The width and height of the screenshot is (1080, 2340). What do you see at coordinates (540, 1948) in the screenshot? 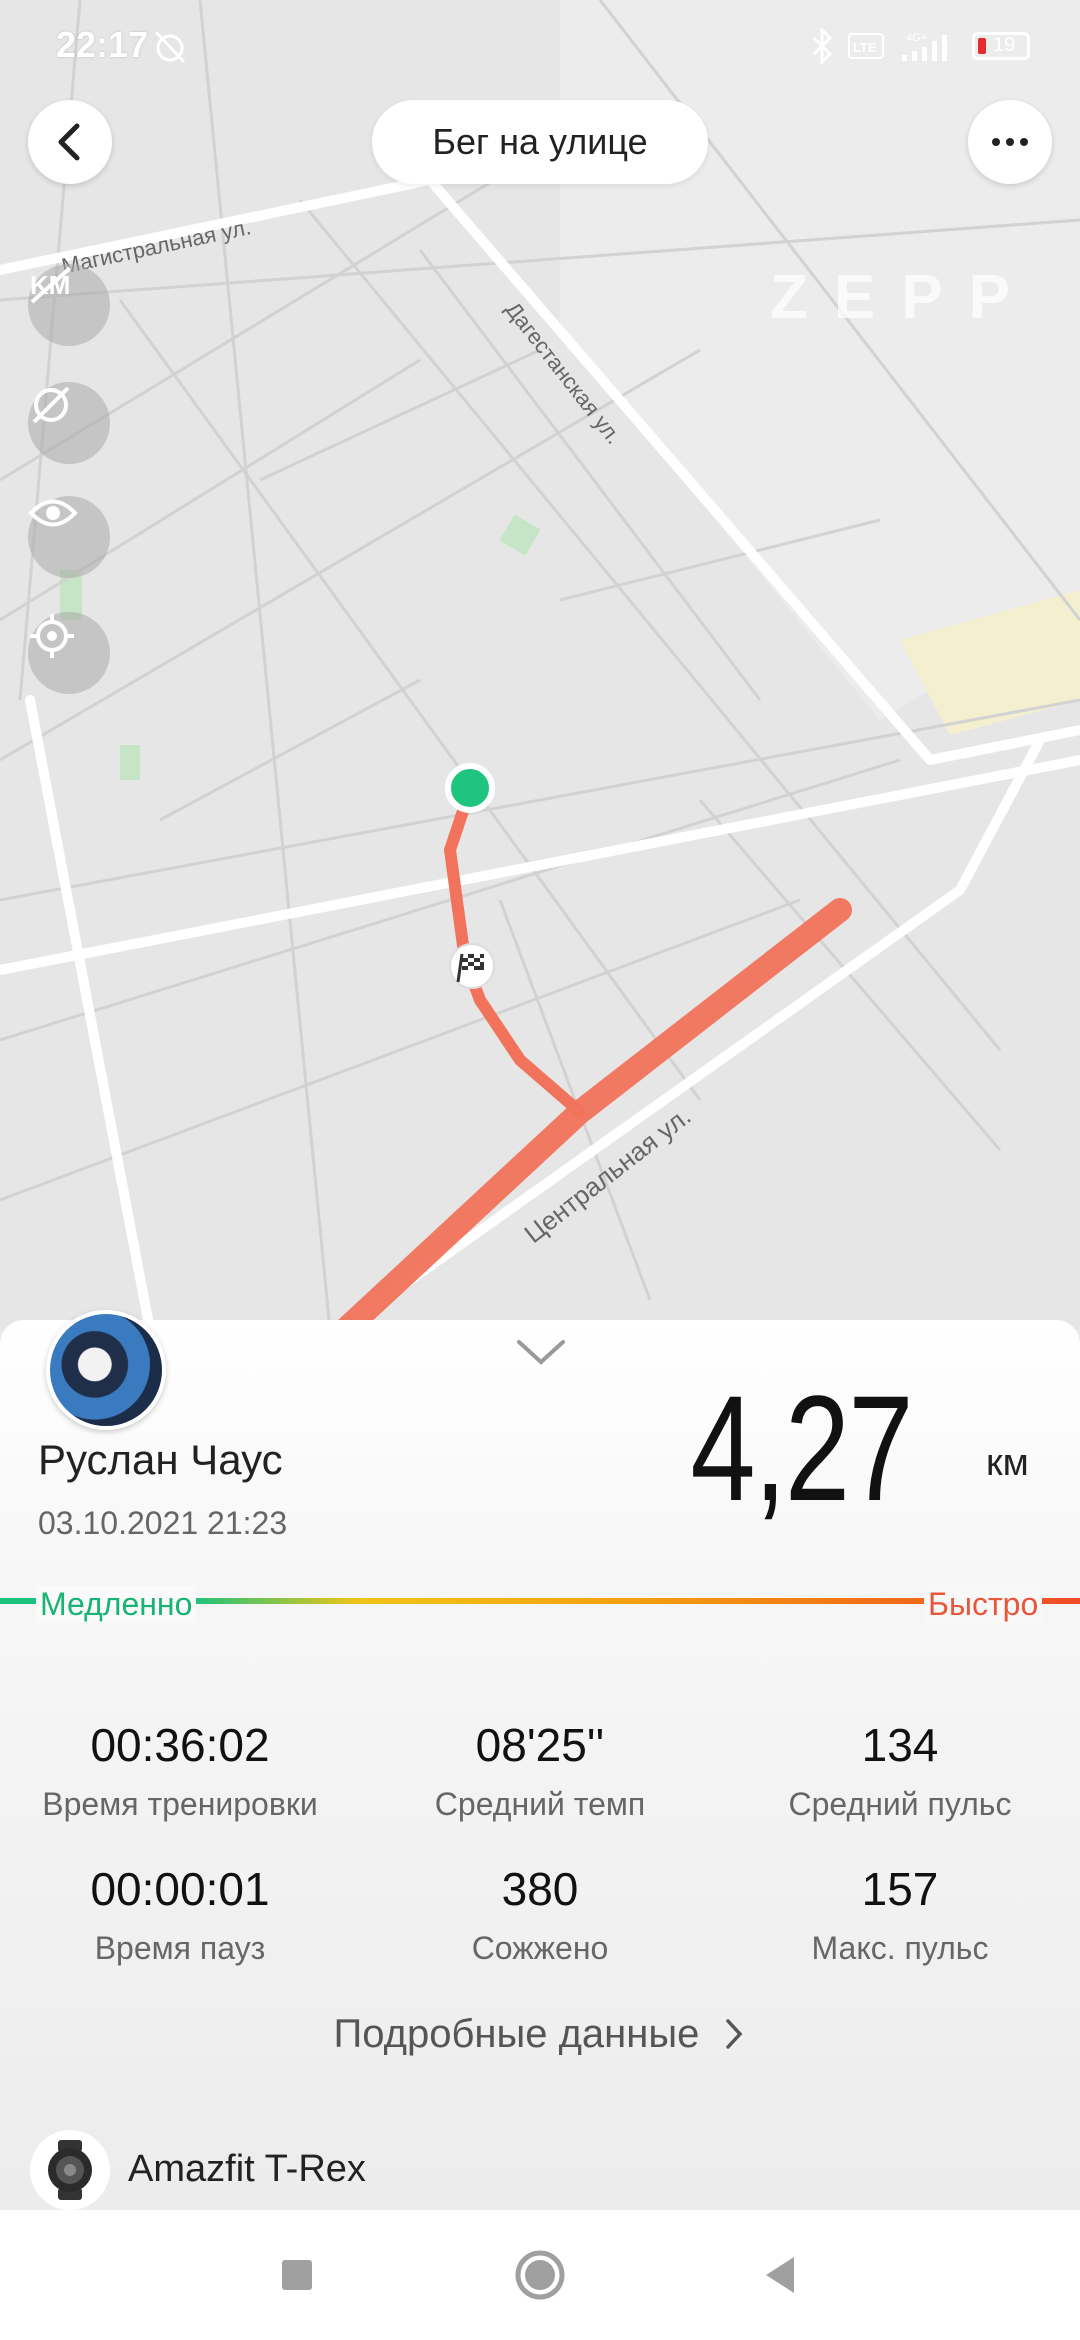
I see `stat-label: Сожжено` at bounding box center [540, 1948].